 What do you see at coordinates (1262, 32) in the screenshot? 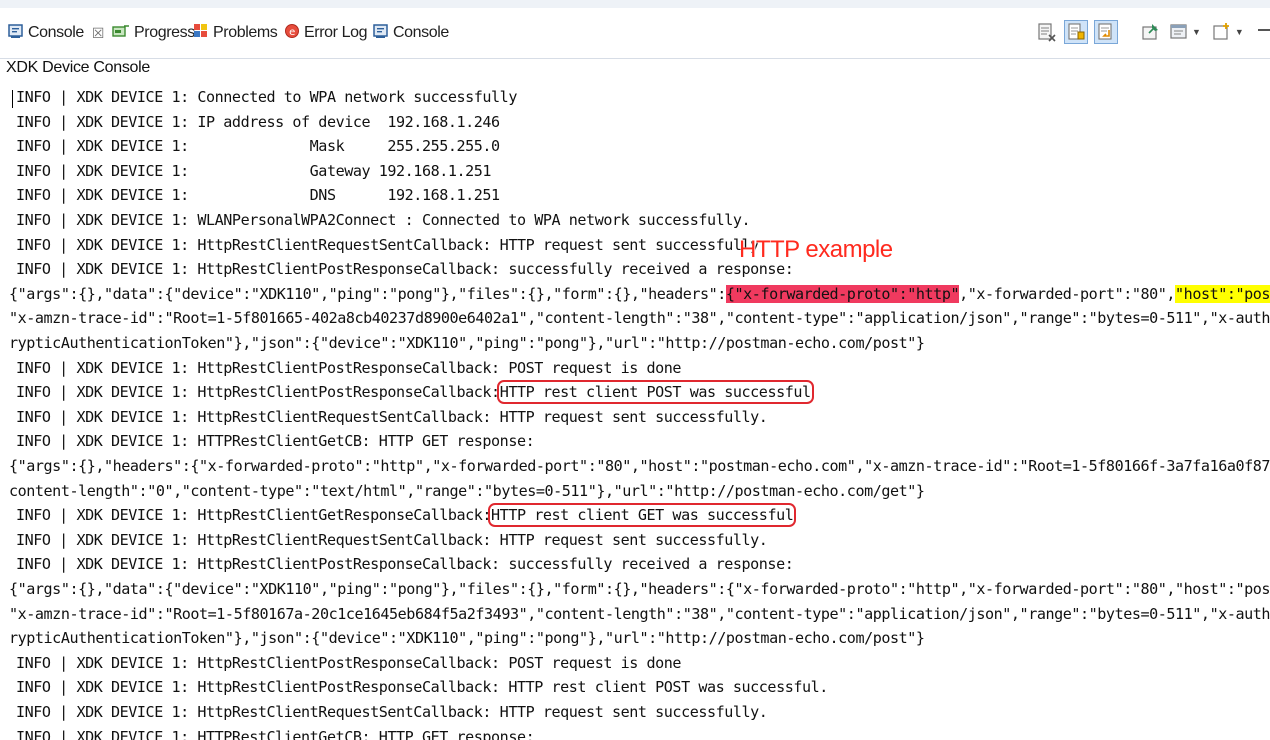
I see `minimize-icon` at bounding box center [1262, 32].